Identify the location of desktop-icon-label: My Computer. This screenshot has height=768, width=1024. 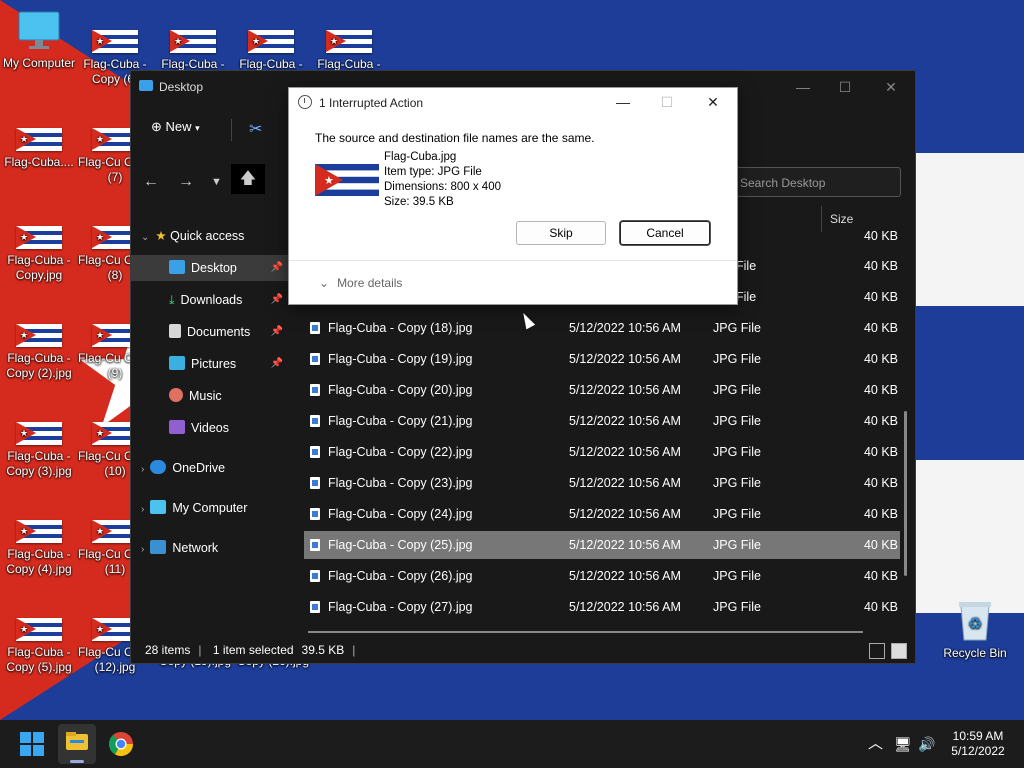
(39, 63).